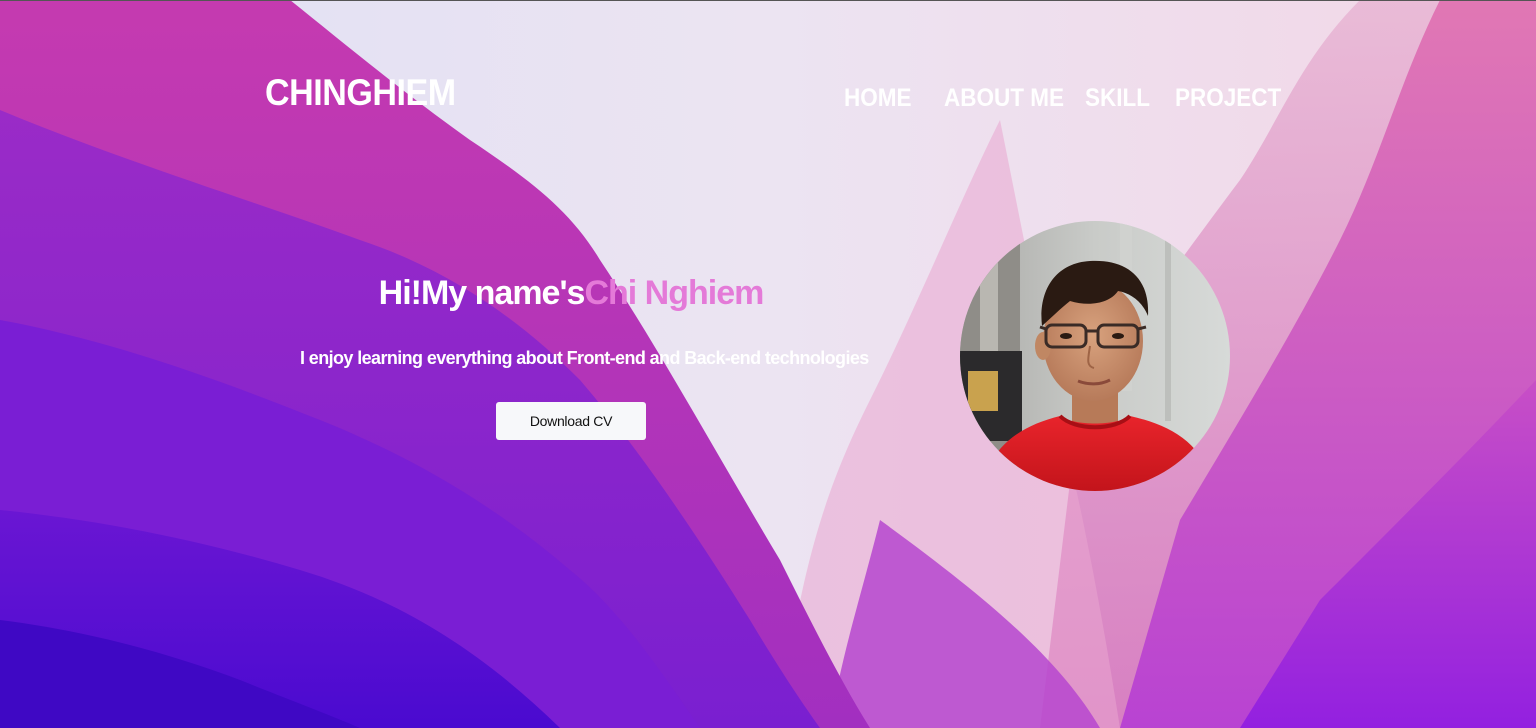 This screenshot has height=728, width=1536. What do you see at coordinates (768, 0) in the screenshot?
I see `top-border` at bounding box center [768, 0].